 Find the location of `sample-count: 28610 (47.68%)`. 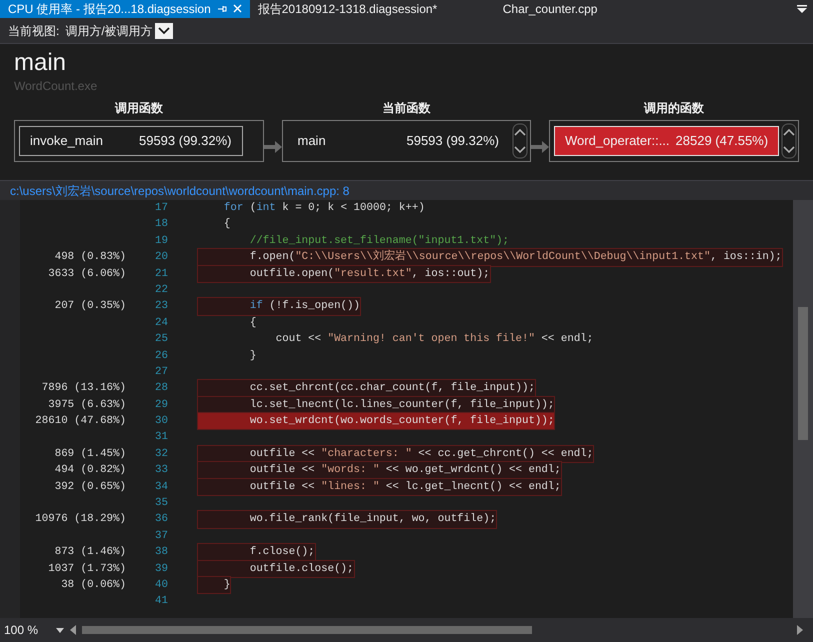

sample-count: 28610 (47.68%) is located at coordinates (80, 422).